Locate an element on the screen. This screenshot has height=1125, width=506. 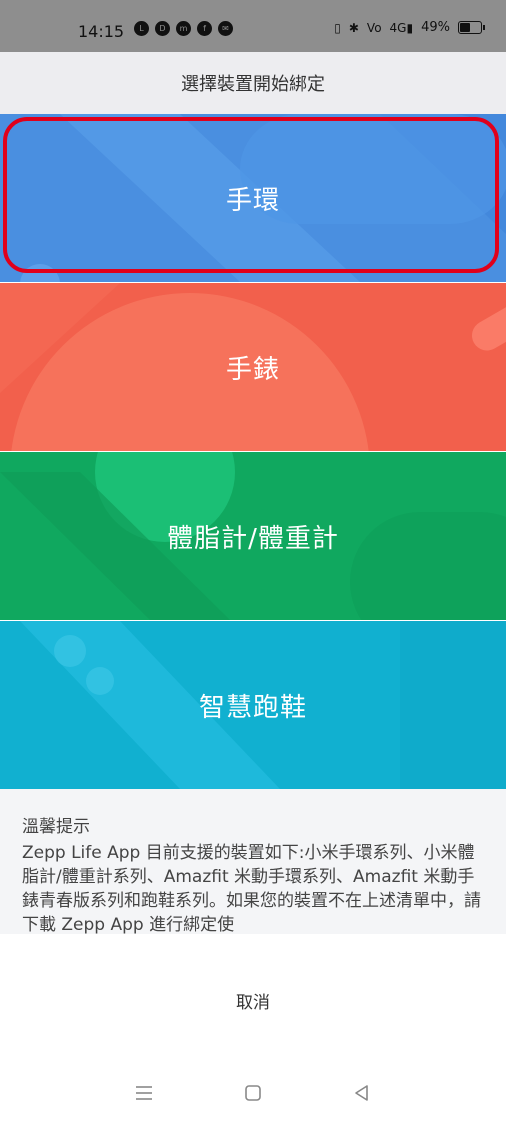
system-icons: ▯ ✱ Vo 4G▮ 49% is located at coordinates (409, 27).